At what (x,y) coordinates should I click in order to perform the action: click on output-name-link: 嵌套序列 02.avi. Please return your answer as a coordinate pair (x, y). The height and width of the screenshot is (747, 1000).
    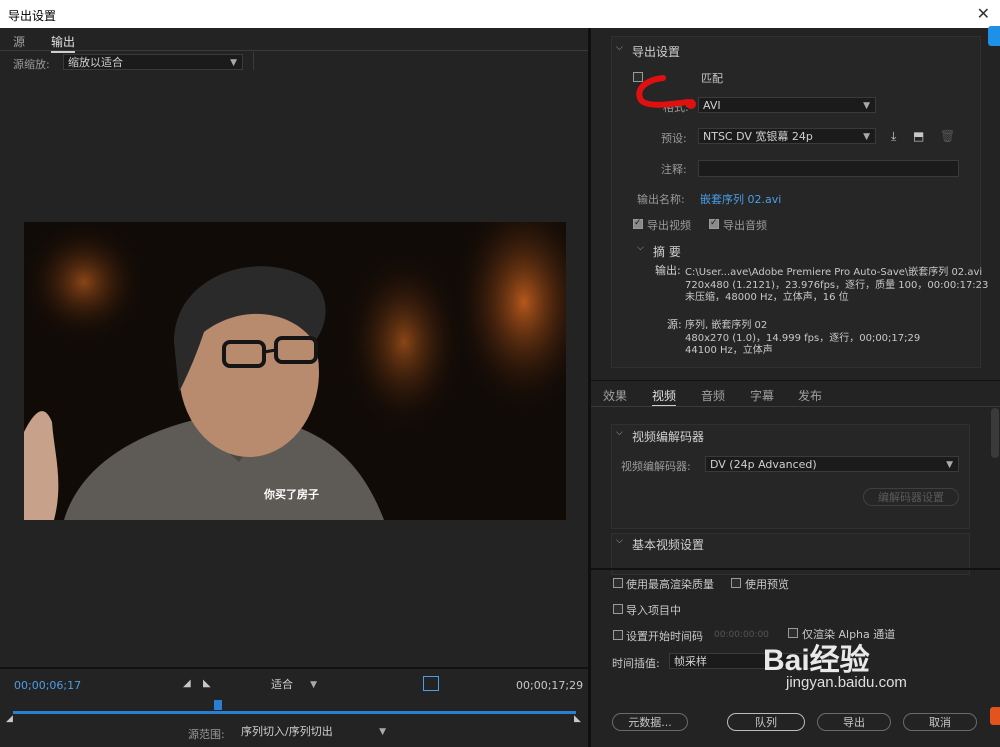
    Looking at the image, I should click on (740, 199).